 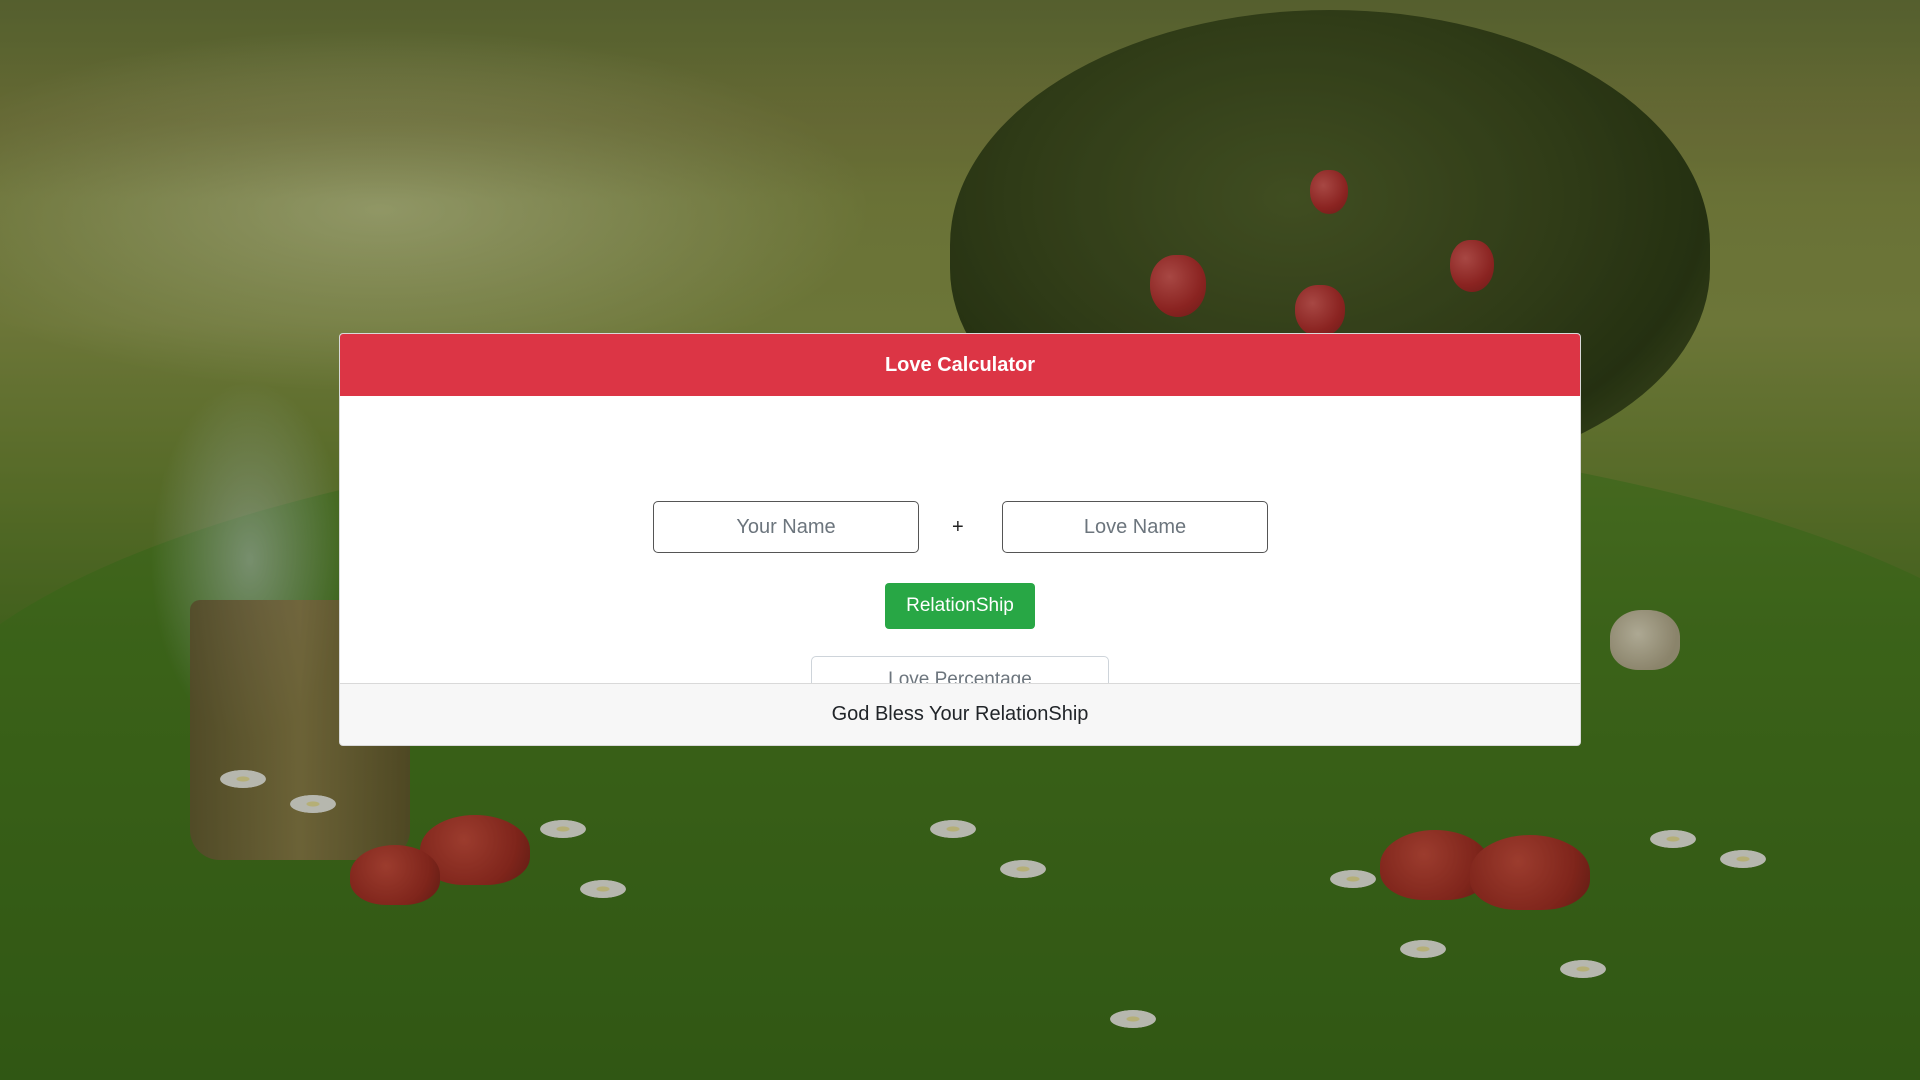 I want to click on card-title: Love Calculator, so click(x=960, y=364).